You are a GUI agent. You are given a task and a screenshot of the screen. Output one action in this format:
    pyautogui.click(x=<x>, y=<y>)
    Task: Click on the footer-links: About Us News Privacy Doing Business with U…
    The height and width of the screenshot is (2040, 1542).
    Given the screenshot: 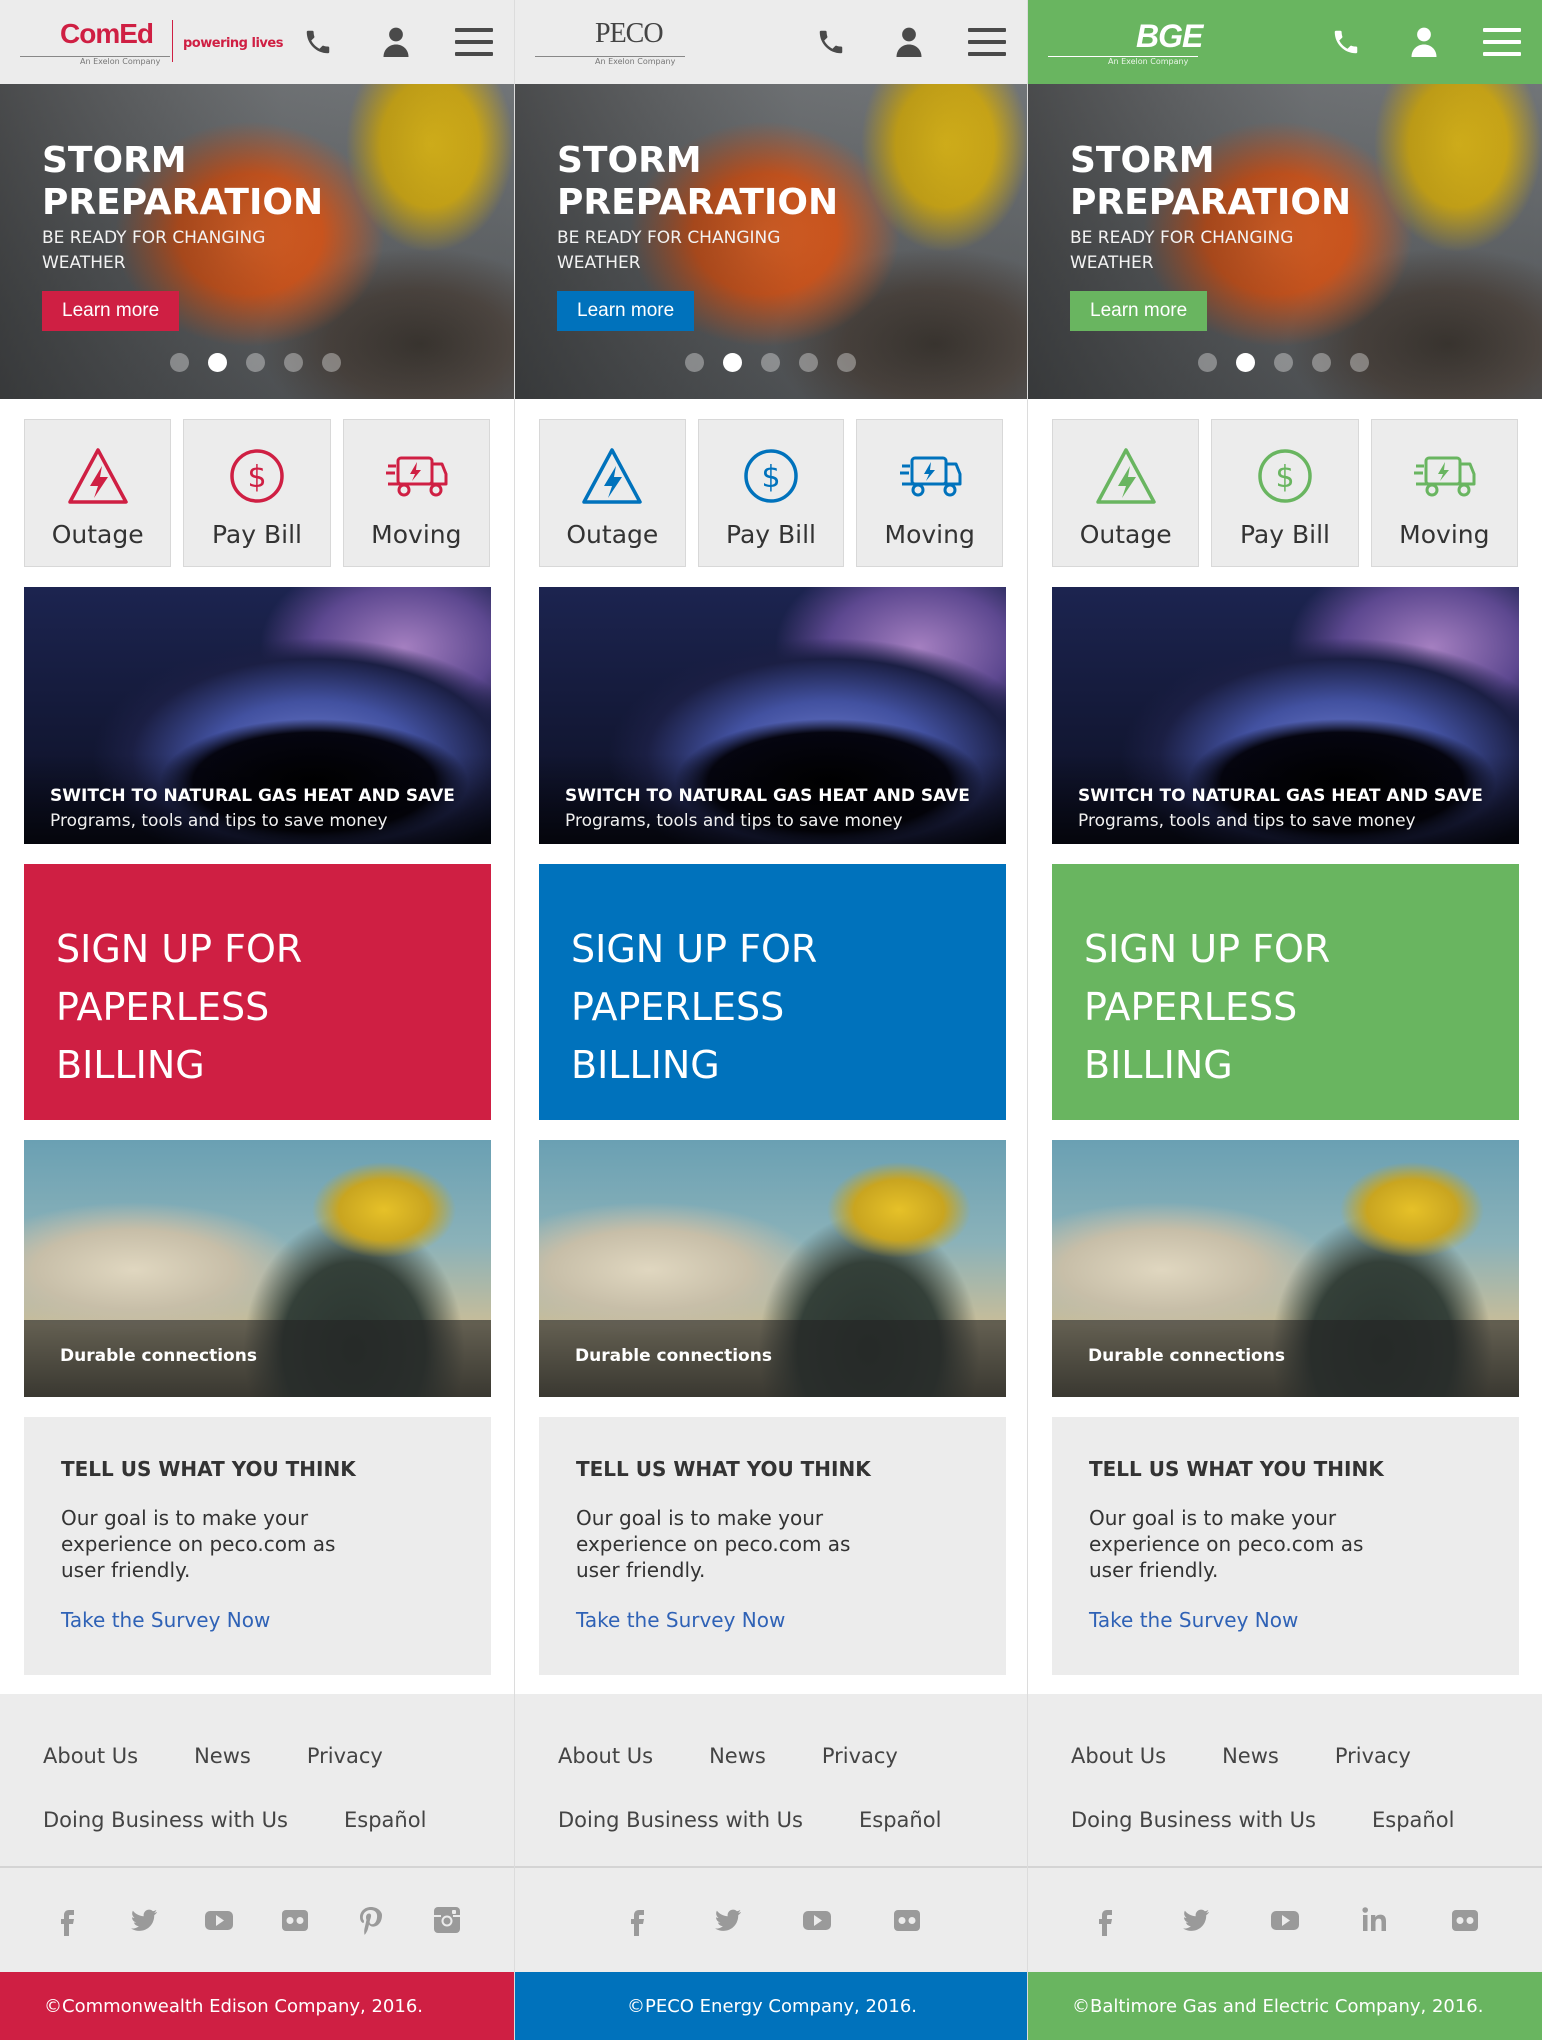 What is the action you would take?
    pyautogui.click(x=257, y=1781)
    